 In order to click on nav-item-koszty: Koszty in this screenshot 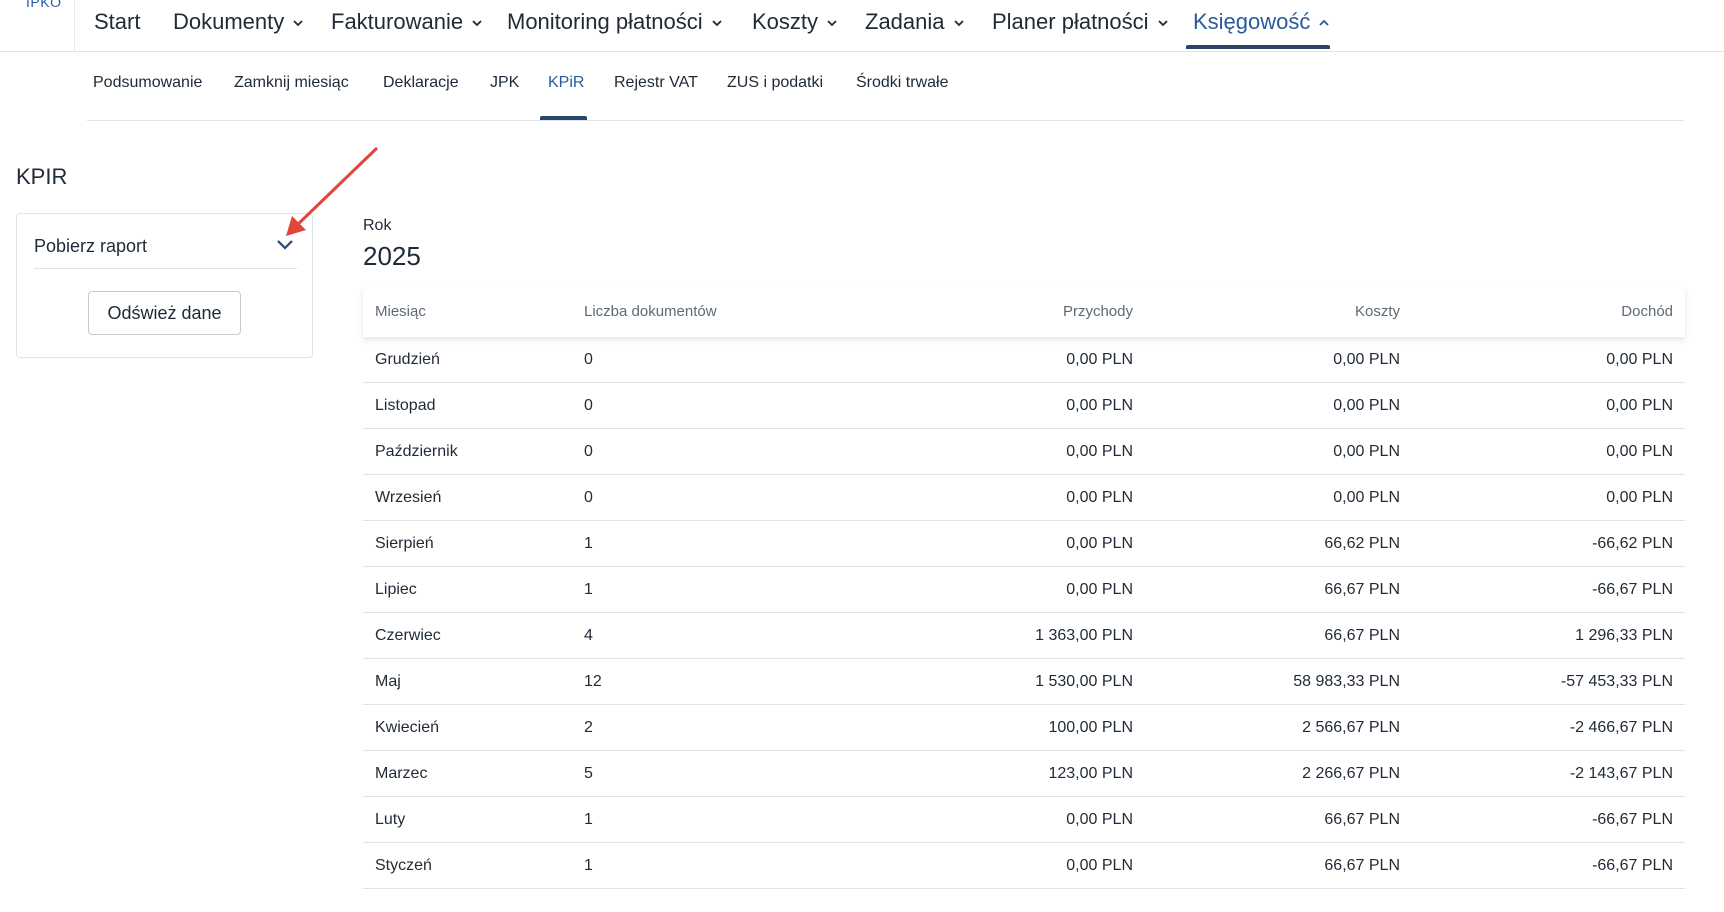, I will do `click(795, 22)`.